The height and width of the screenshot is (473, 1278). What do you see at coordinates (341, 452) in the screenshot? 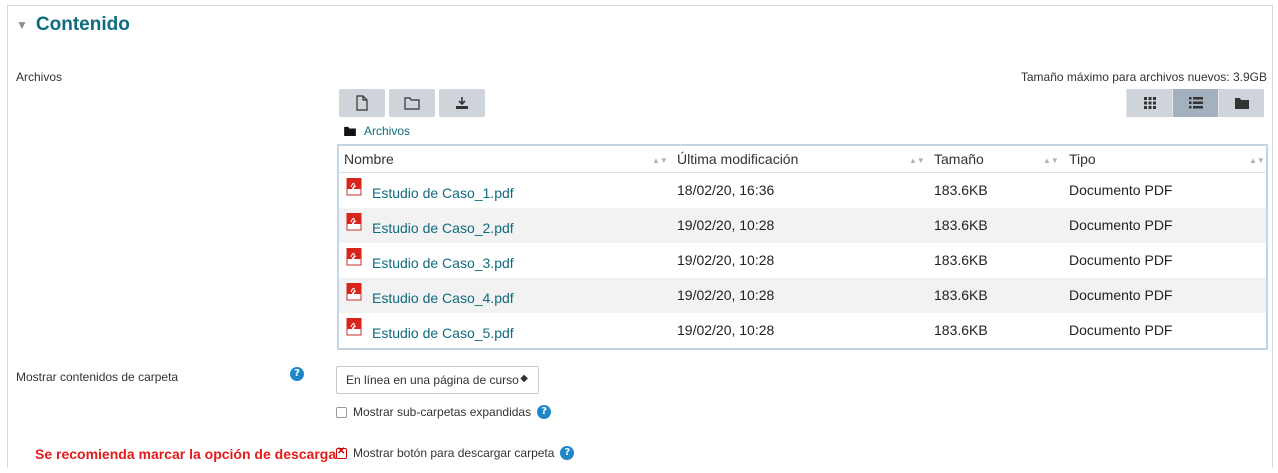
I see `download-checkbox` at bounding box center [341, 452].